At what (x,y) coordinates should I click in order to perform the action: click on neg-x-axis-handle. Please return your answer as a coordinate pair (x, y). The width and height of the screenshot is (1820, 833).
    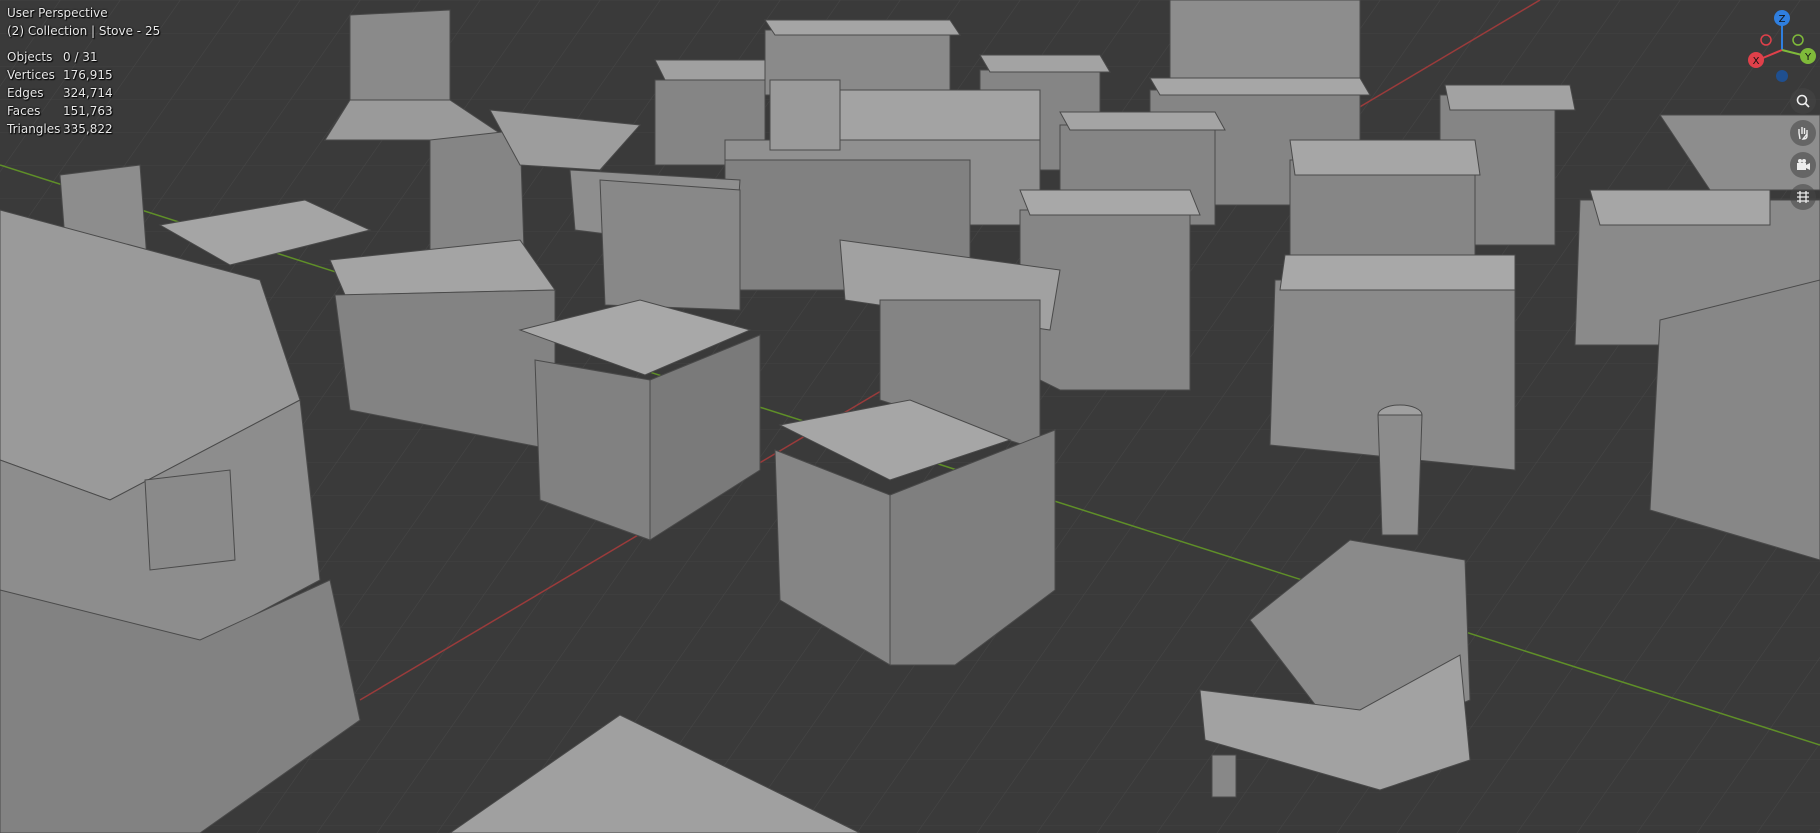
    Looking at the image, I should click on (1766, 40).